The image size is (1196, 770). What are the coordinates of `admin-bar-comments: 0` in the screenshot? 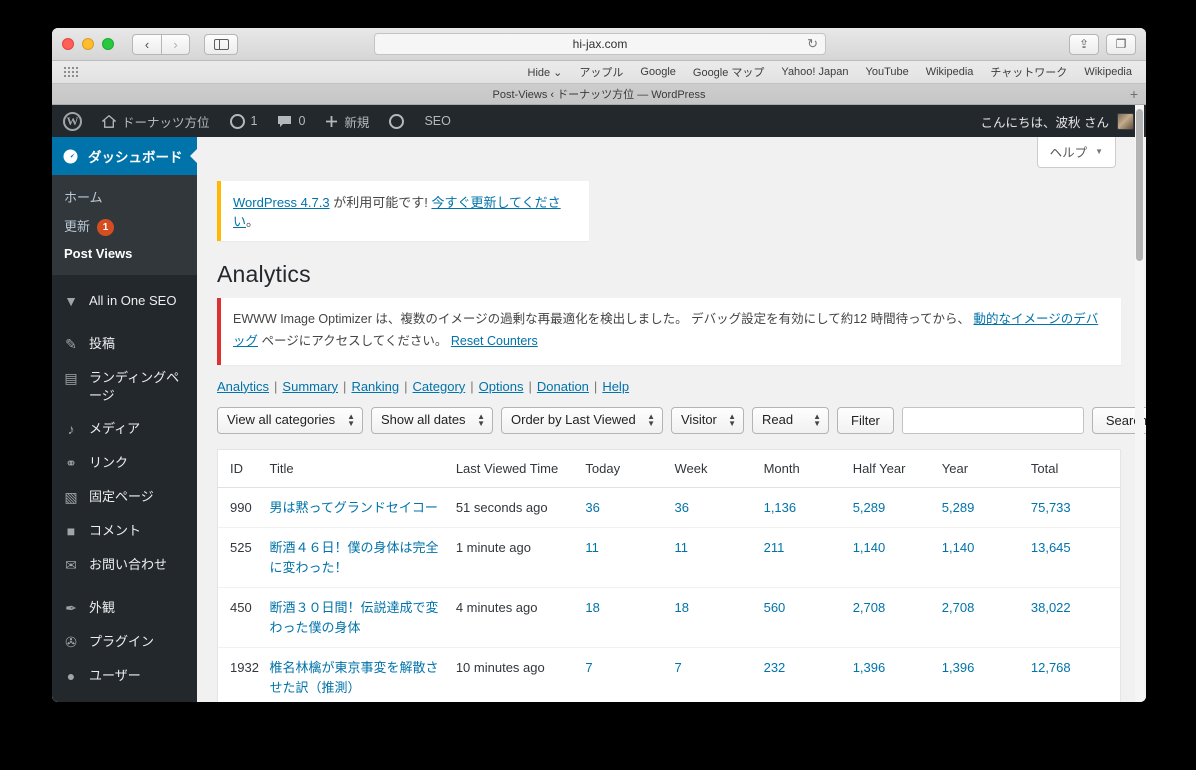 It's located at (291, 121).